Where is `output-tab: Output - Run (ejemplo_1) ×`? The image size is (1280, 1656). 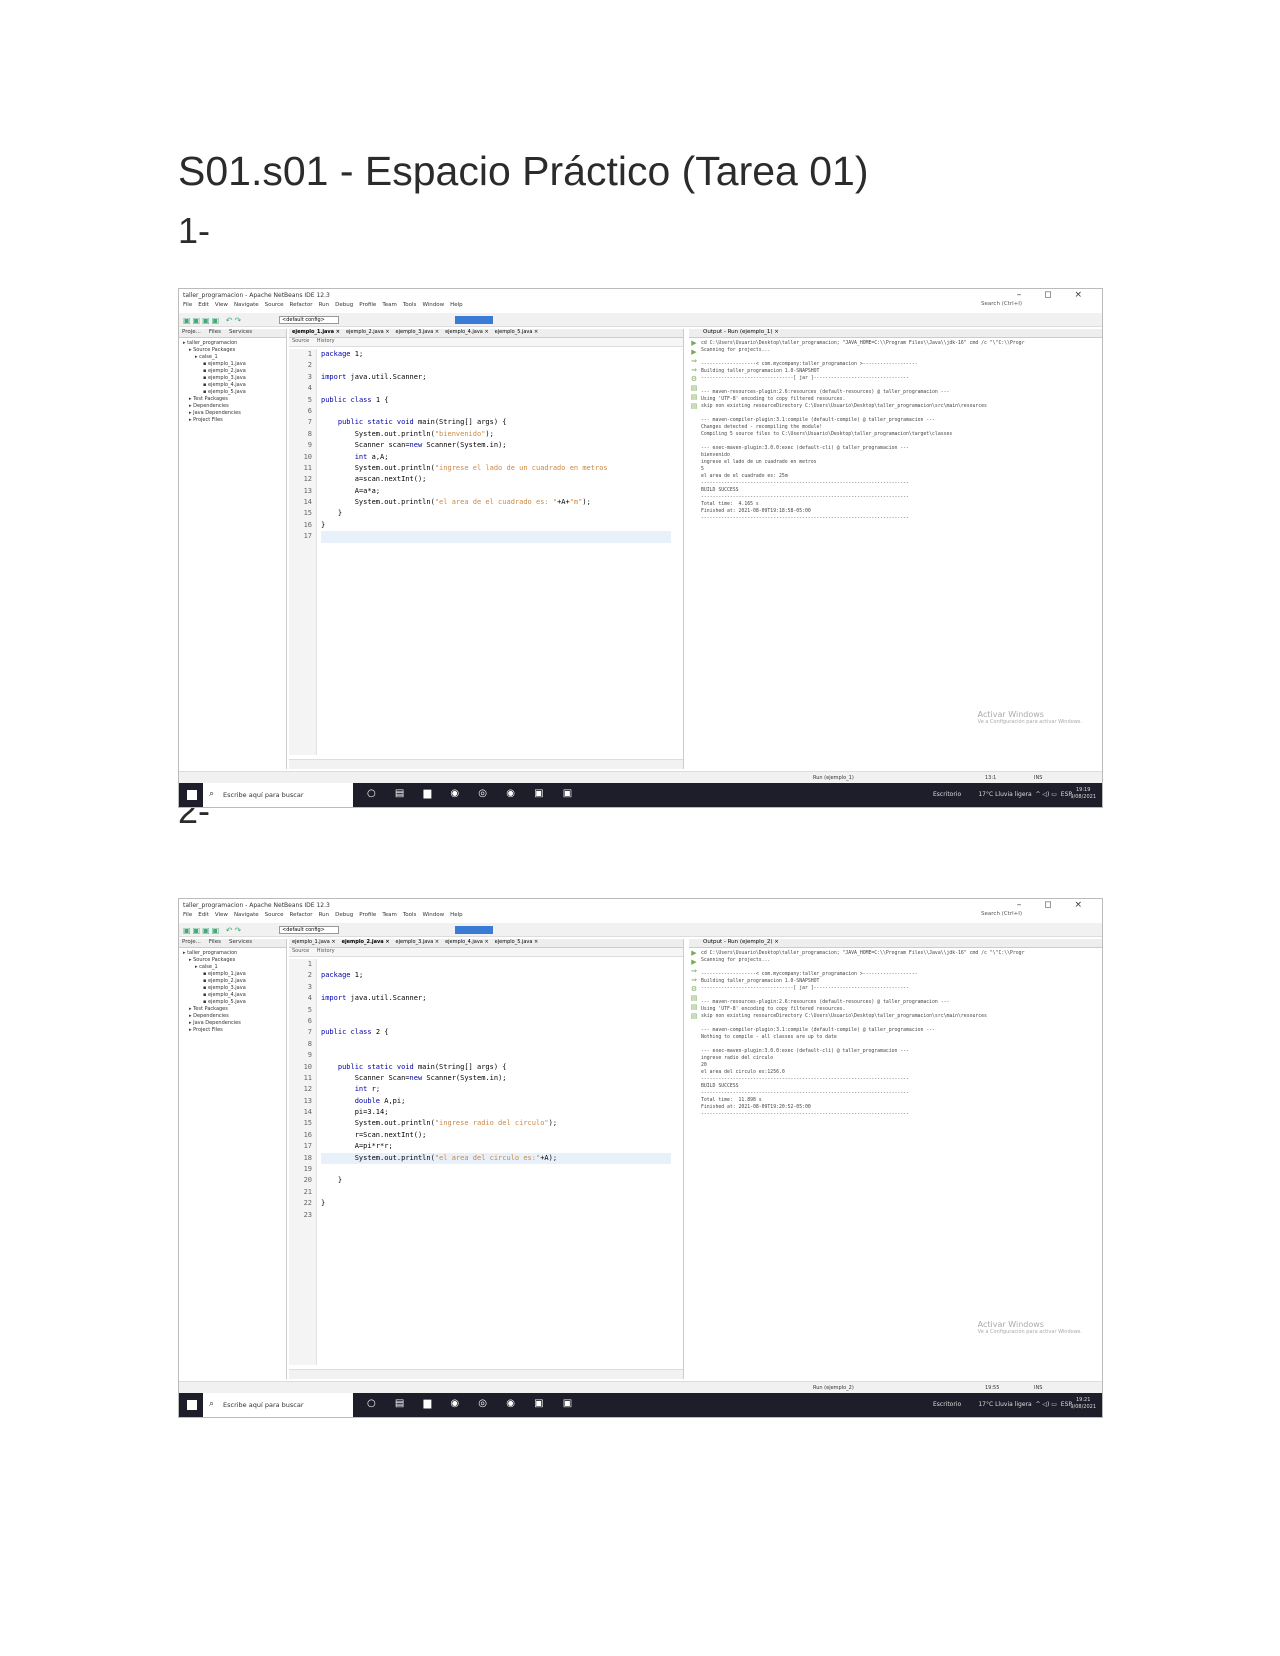
output-tab: Output - Run (ejemplo_1) × is located at coordinates (895, 333).